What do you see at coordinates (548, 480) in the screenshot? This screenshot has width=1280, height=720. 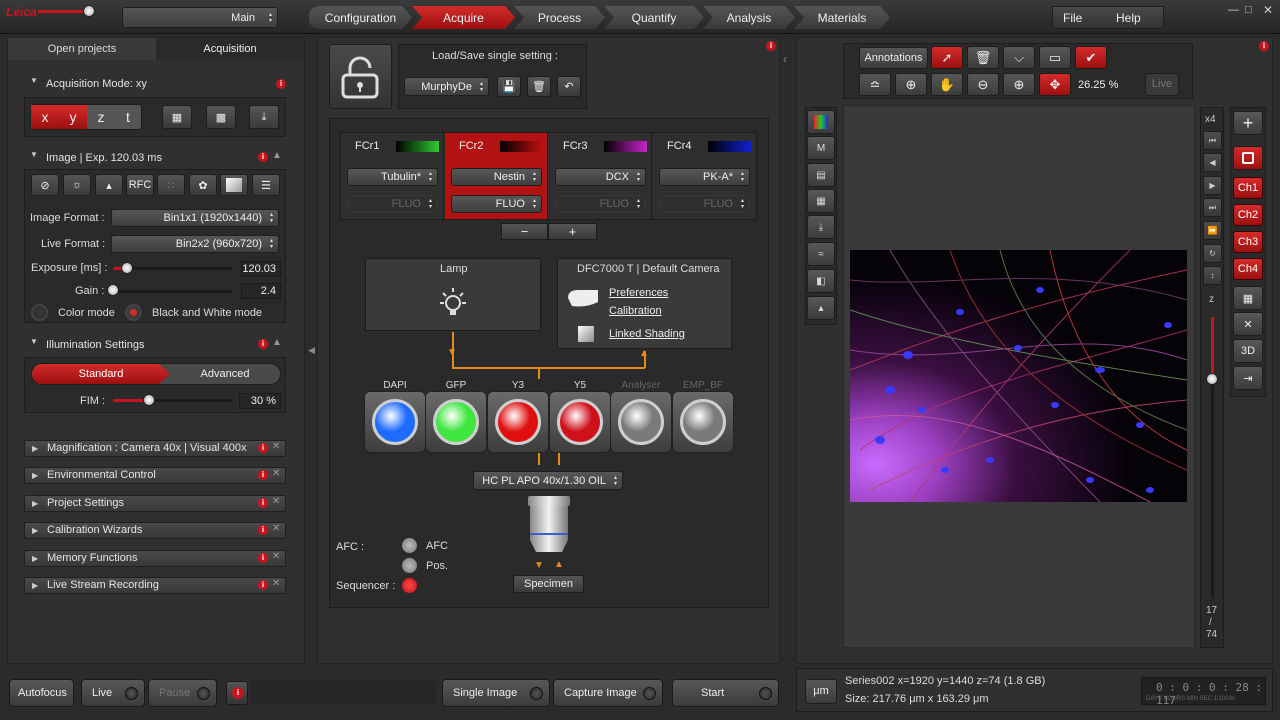 I see `objective-select: HC PL APO 40x/1.30 OIL` at bounding box center [548, 480].